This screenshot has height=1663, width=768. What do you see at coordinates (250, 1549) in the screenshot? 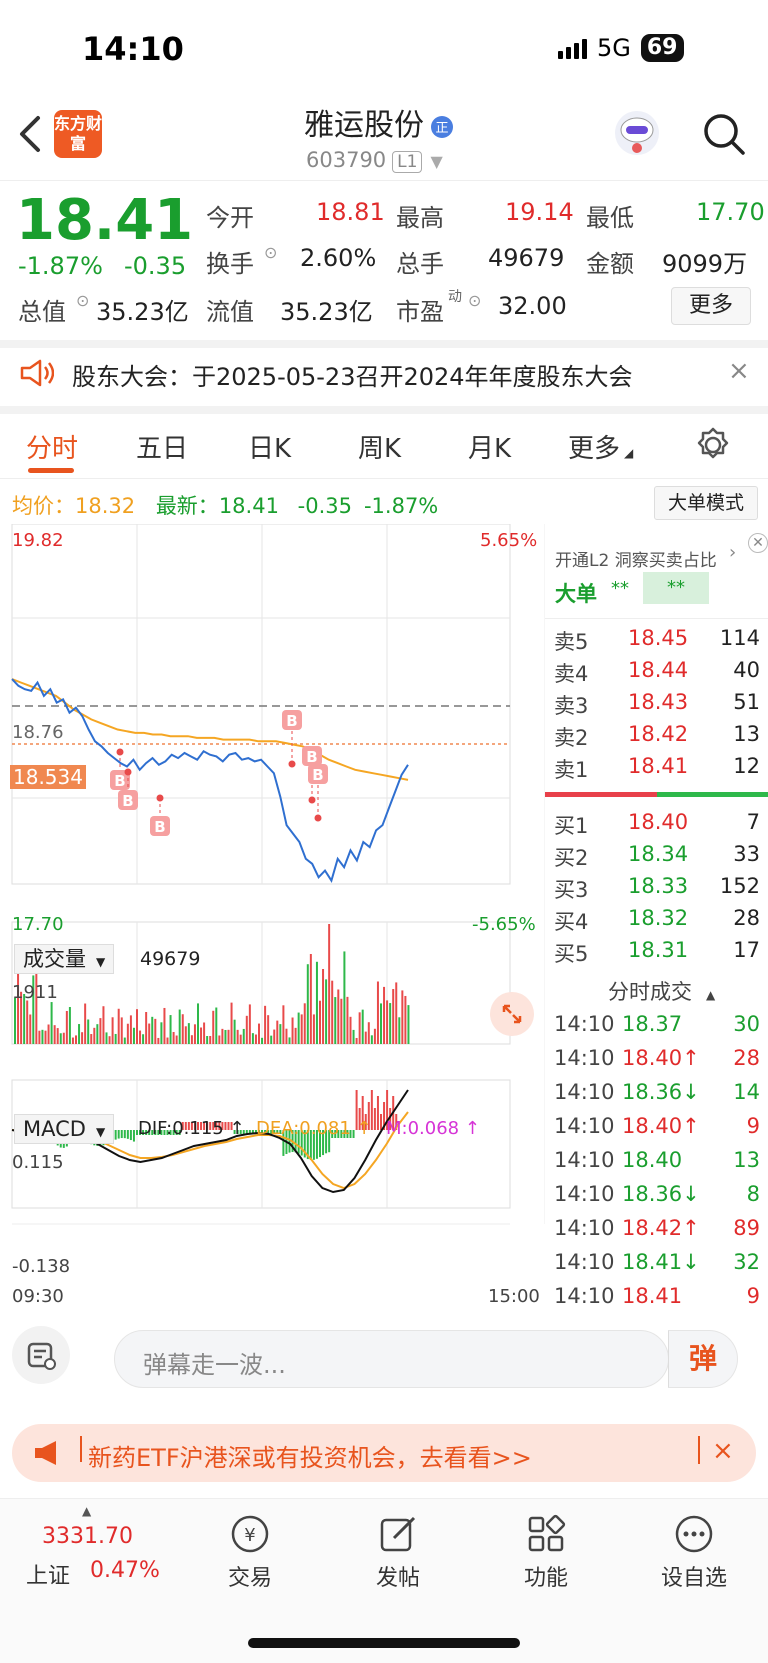
I see `nav-trade: ¥ 交易` at bounding box center [250, 1549].